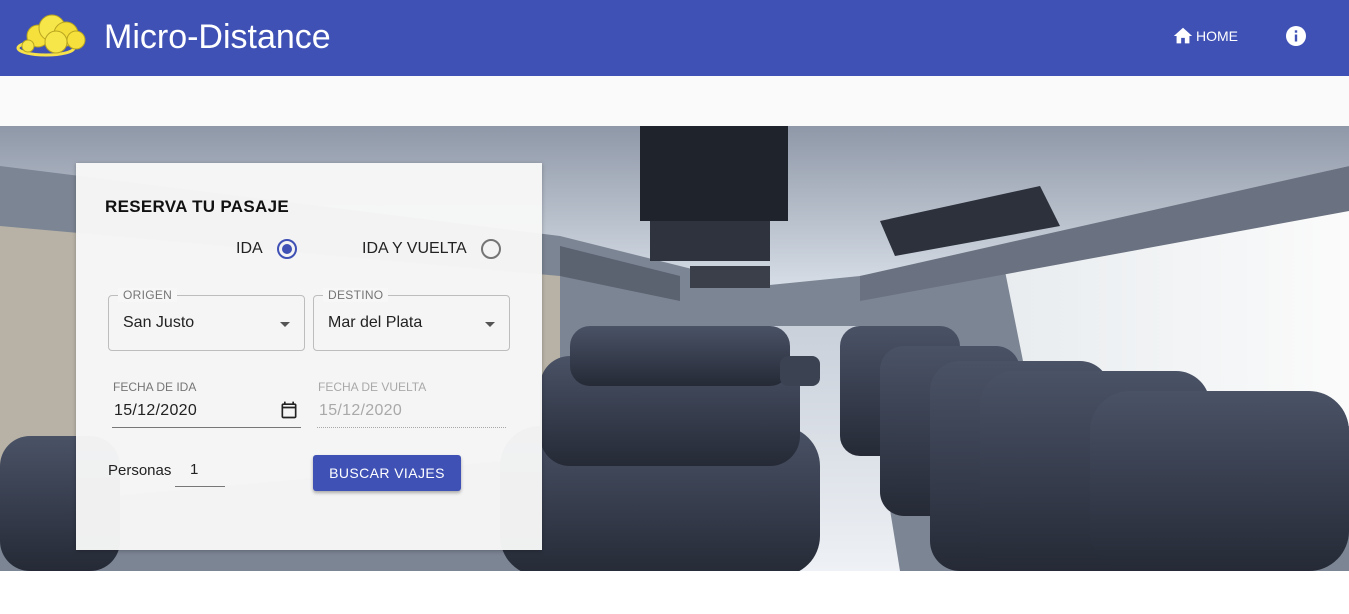  Describe the element at coordinates (159, 322) in the screenshot. I see `origin-value: San Justo` at that location.